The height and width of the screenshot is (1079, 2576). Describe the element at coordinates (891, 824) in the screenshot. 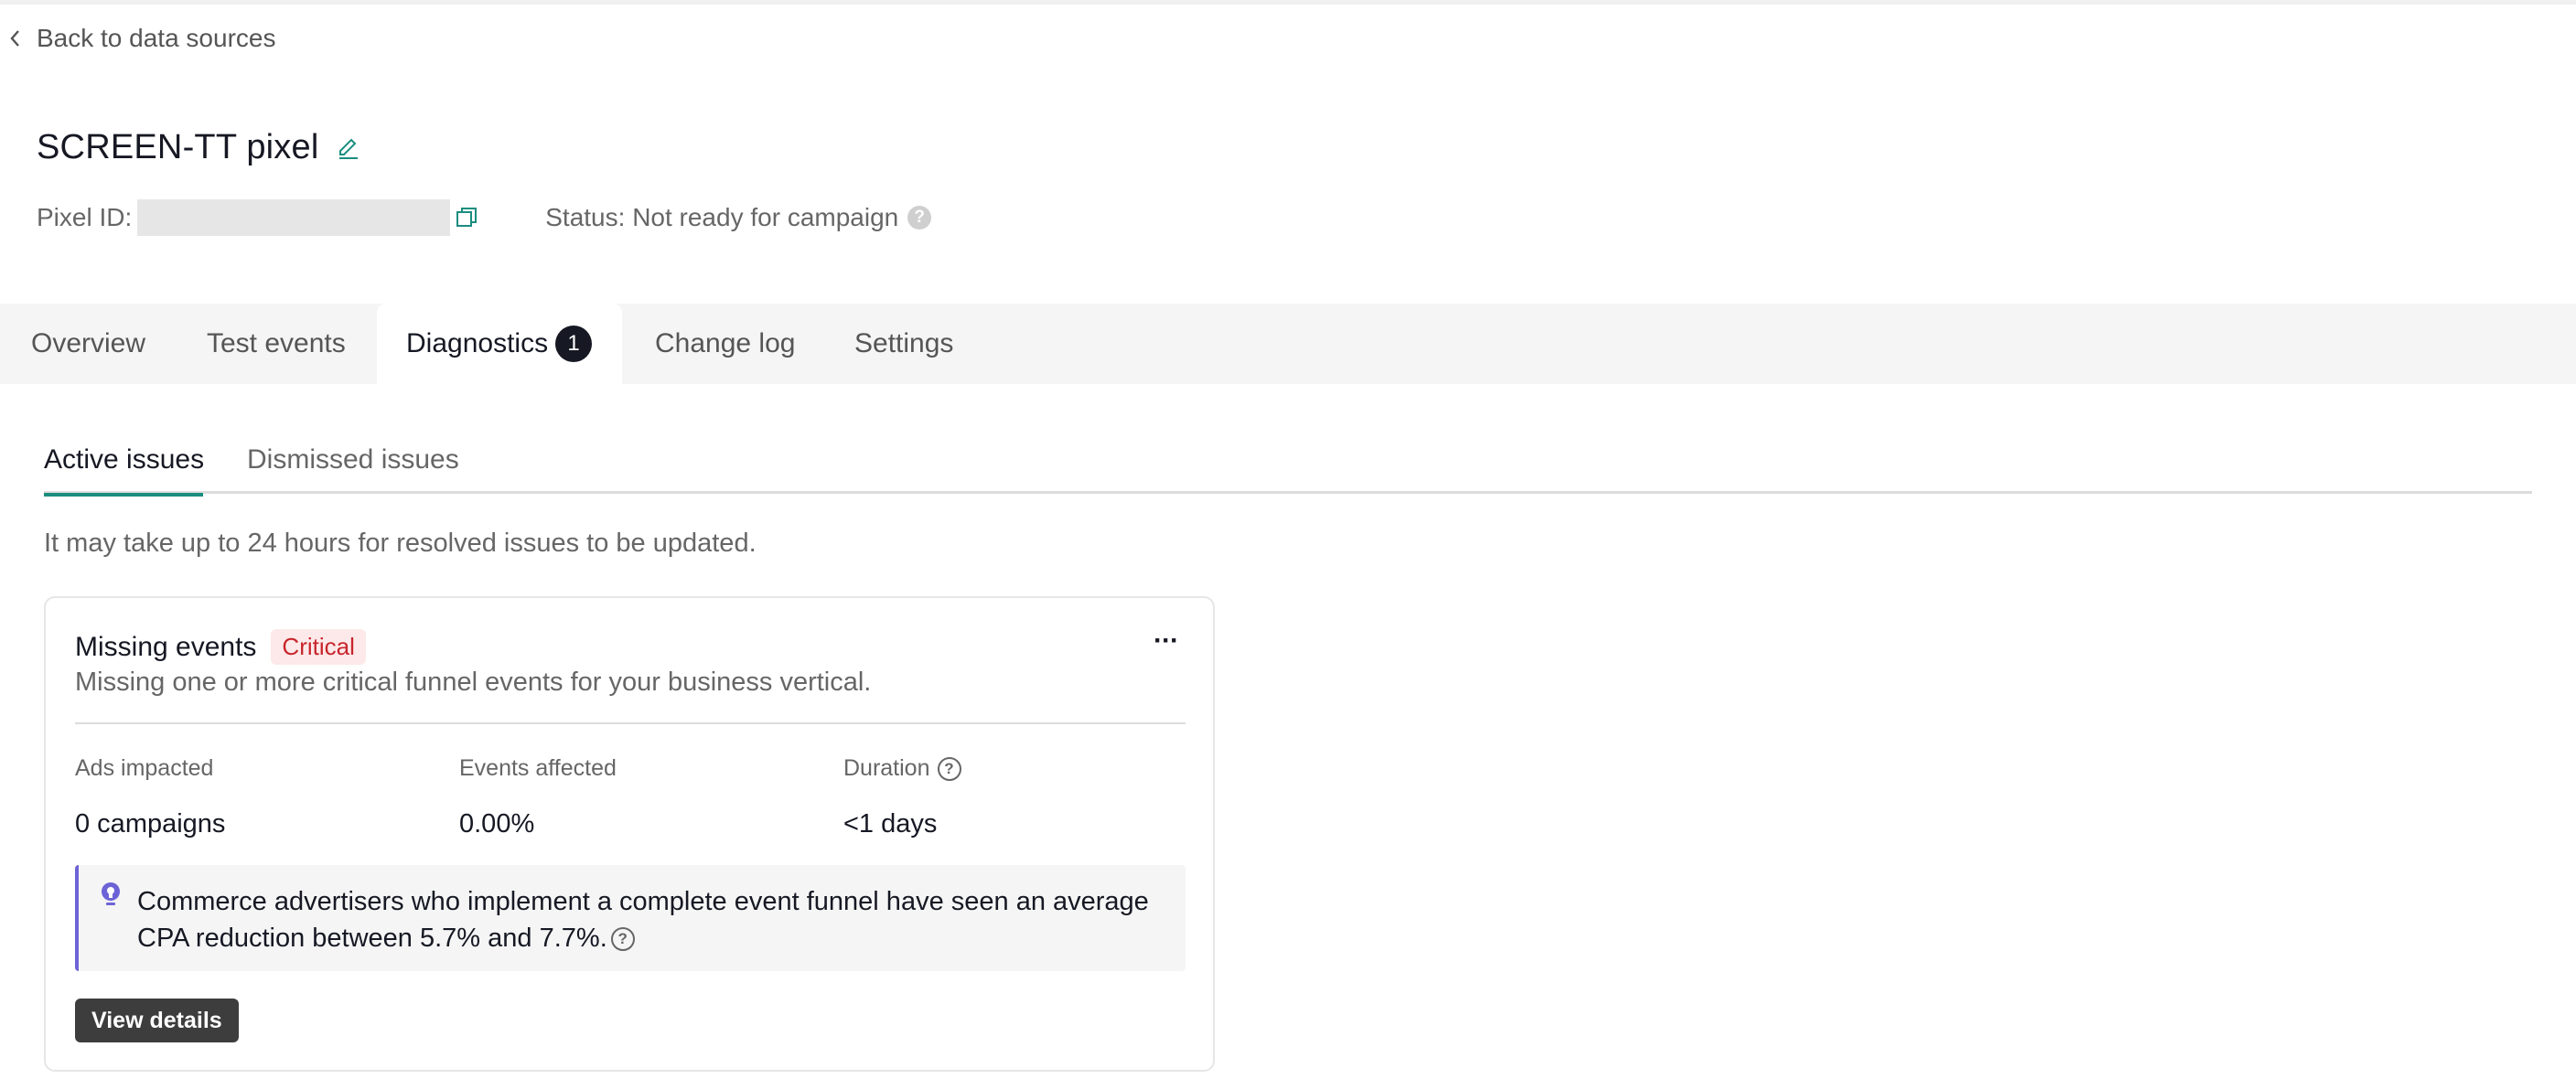

I see `metric-value: <1 days` at that location.